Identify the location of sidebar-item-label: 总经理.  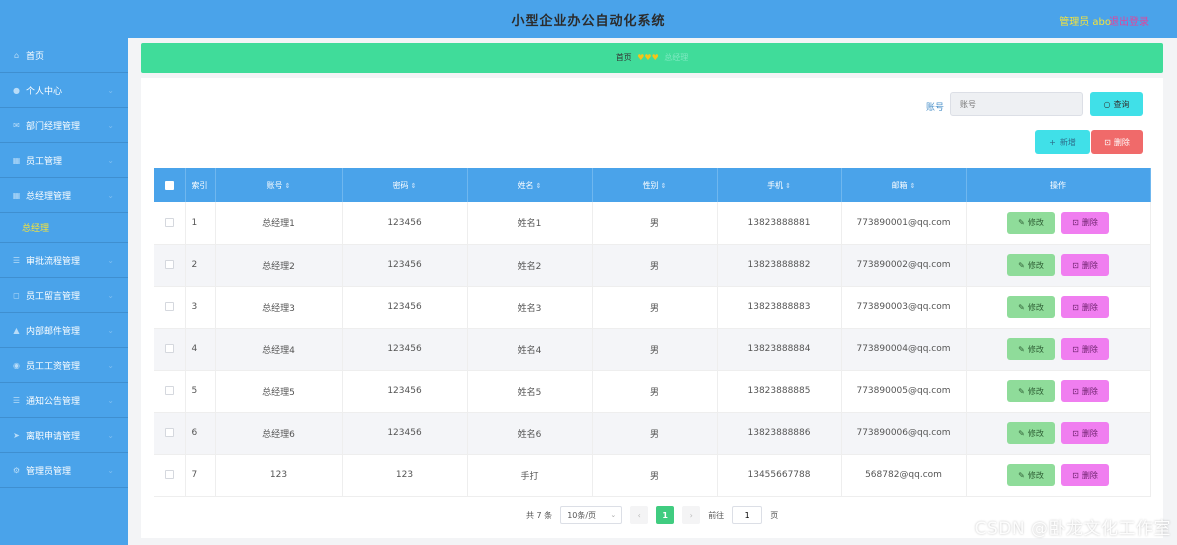
(36, 229).